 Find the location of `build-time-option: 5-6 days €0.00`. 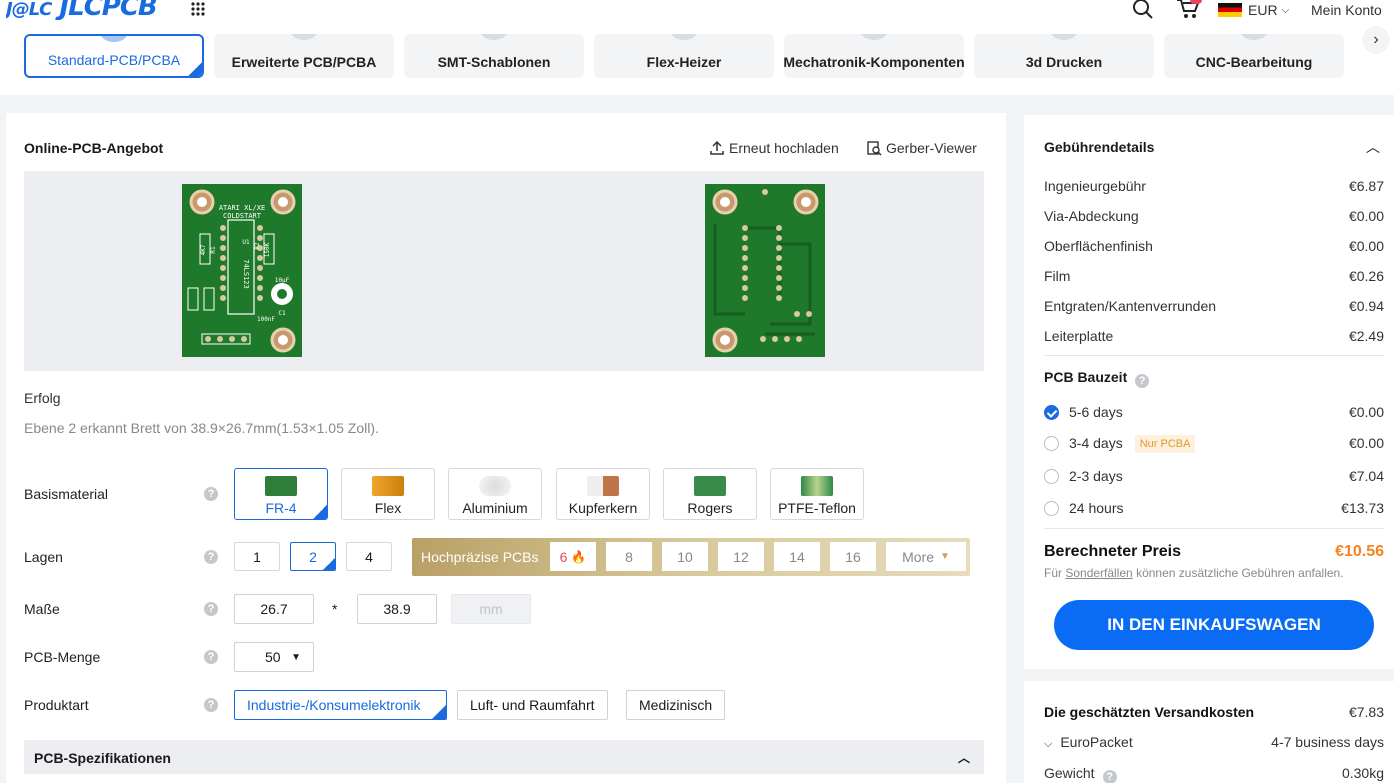

build-time-option: 5-6 days €0.00 is located at coordinates (1214, 412).